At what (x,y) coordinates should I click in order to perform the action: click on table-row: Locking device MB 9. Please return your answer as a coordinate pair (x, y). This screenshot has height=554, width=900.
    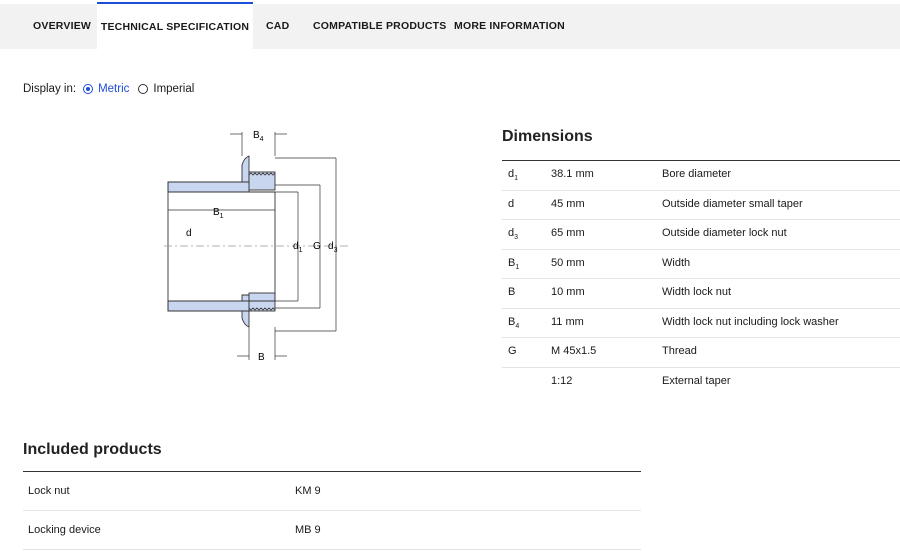
    Looking at the image, I should click on (332, 530).